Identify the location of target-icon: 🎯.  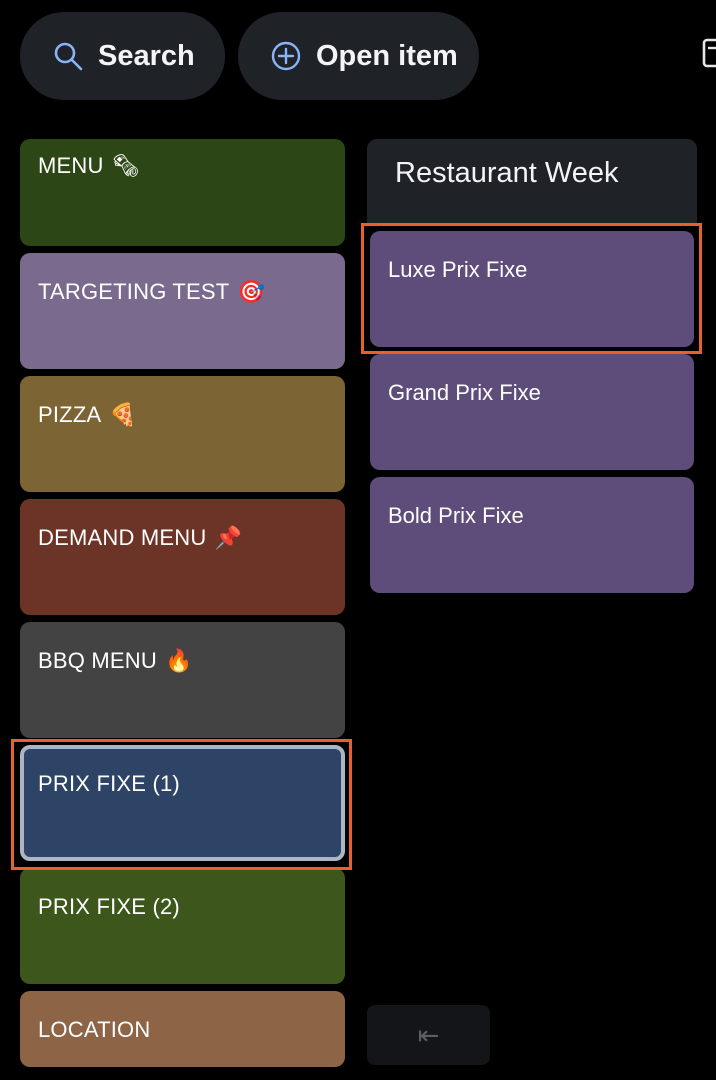
(251, 292).